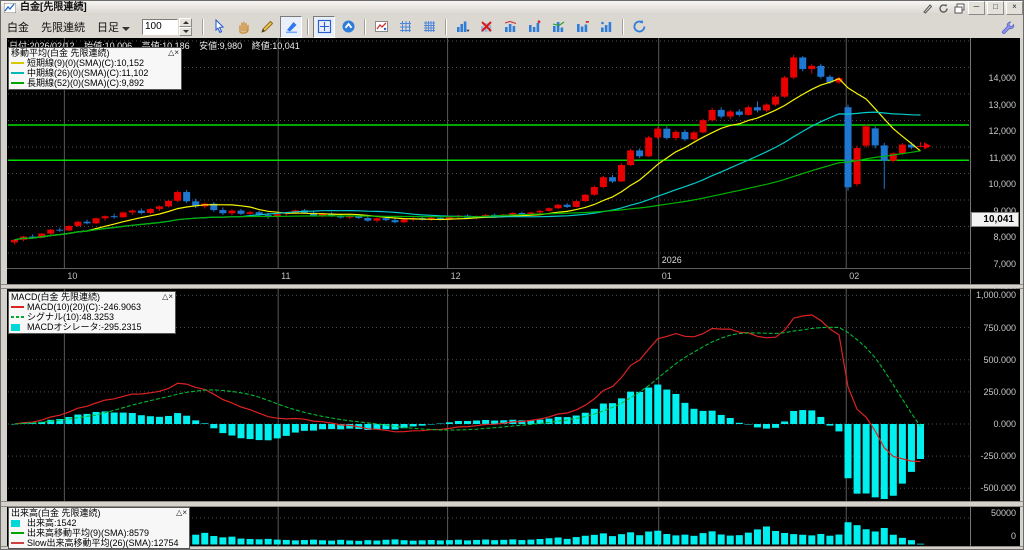 This screenshot has height=550, width=1024. I want to click on grid-dense-icon, so click(429, 26).